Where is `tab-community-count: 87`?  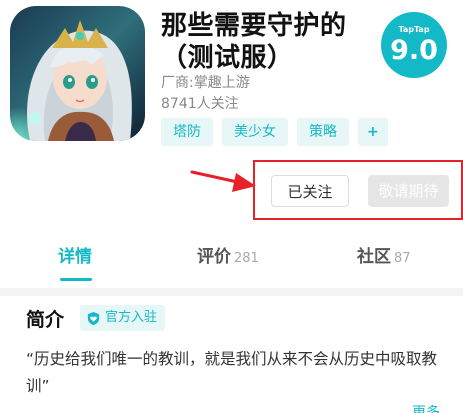 tab-community-count: 87 is located at coordinates (402, 258).